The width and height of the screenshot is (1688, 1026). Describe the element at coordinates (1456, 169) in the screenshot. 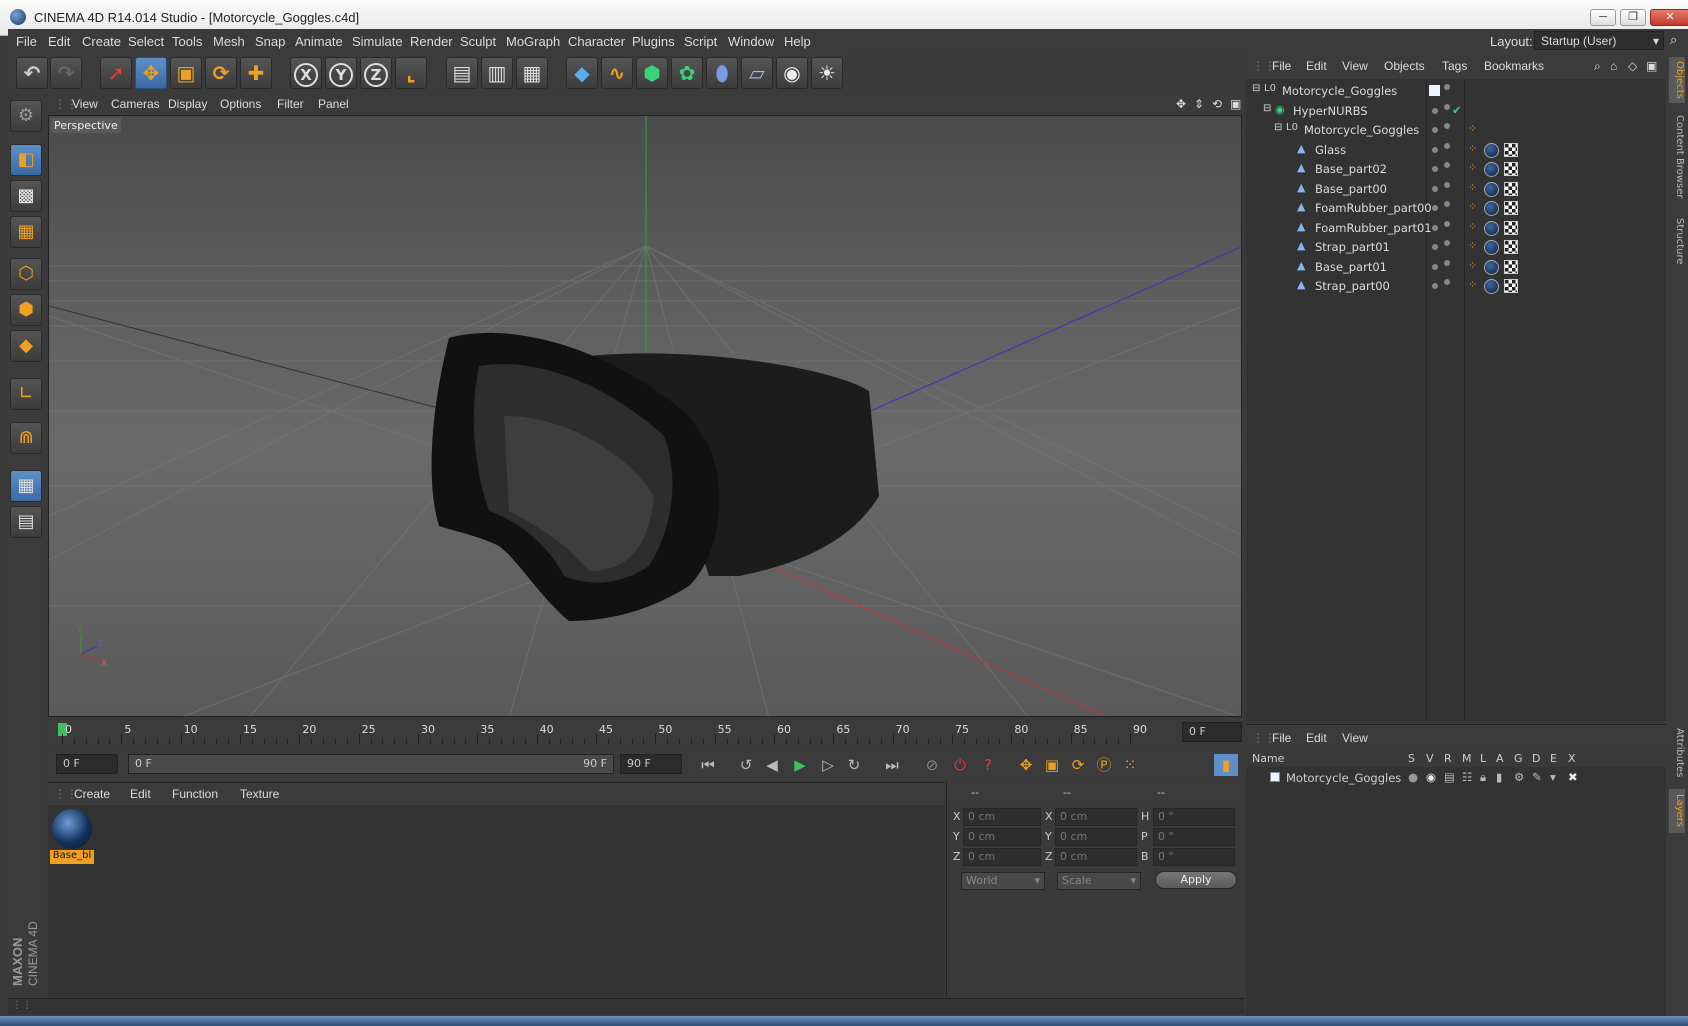

I see `object-row: ▲ Base_part02 ⁘` at that location.